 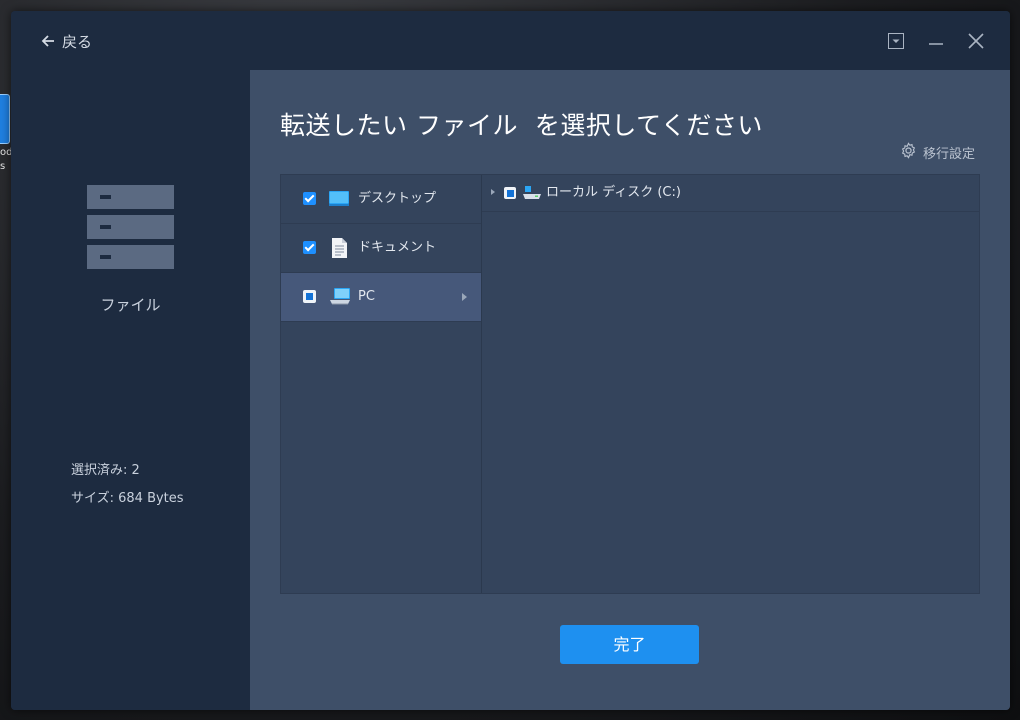 I want to click on category-item-desktop: デスクトップ, so click(x=381, y=199).